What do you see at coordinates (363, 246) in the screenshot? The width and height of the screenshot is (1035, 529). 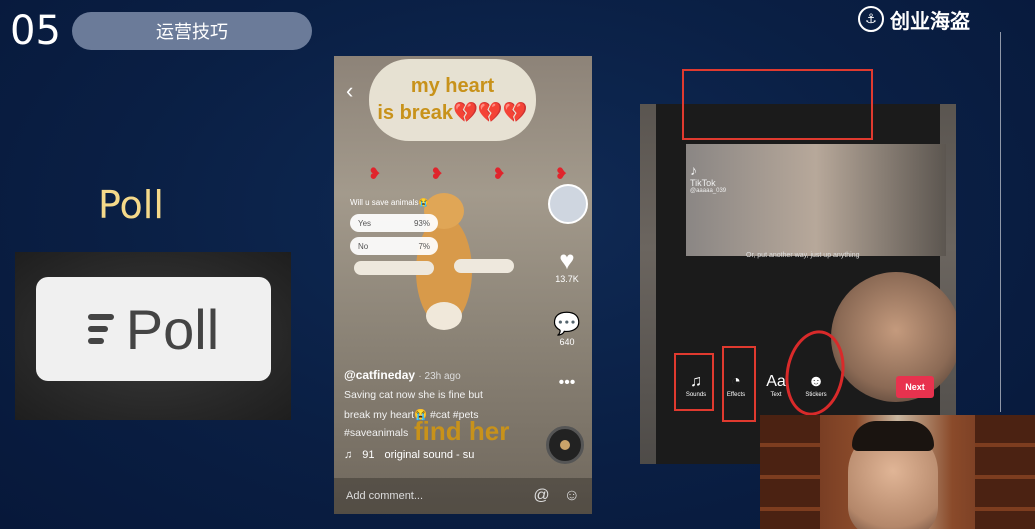 I see `poll-option-label: No` at bounding box center [363, 246].